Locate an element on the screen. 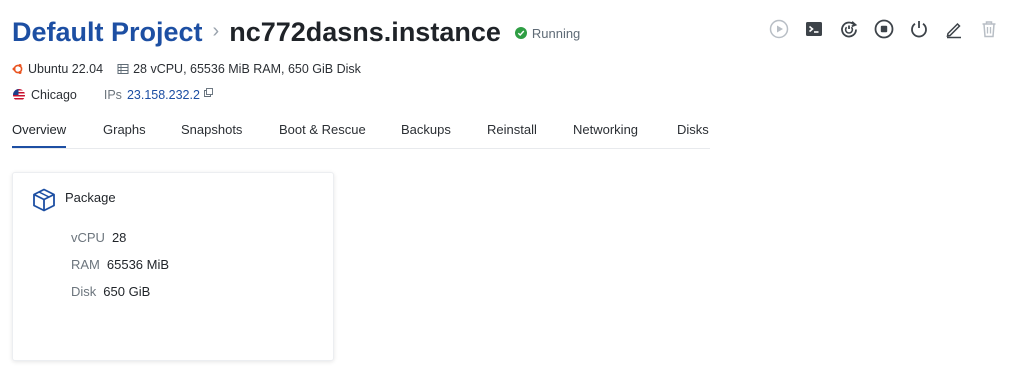  tab-networking: Networking is located at coordinates (605, 129).